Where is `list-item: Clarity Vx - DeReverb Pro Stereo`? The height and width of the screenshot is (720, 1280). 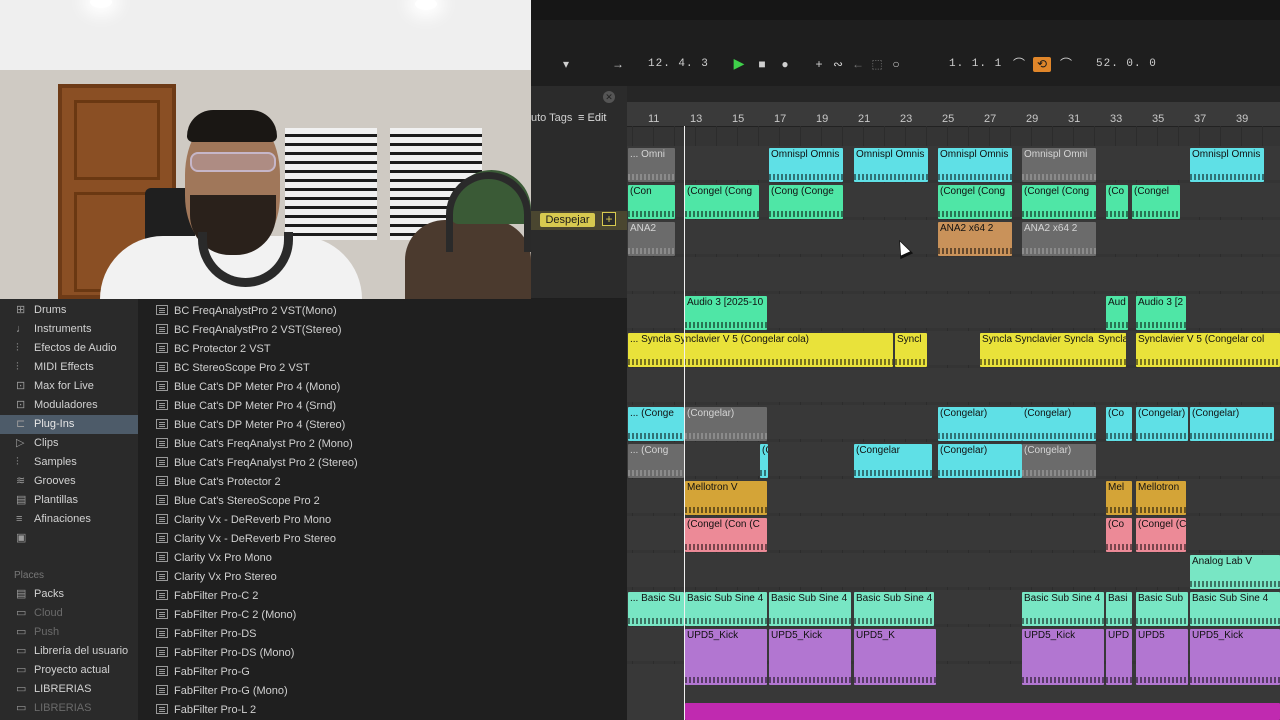 list-item: Clarity Vx - DeReverb Pro Stereo is located at coordinates (246, 539).